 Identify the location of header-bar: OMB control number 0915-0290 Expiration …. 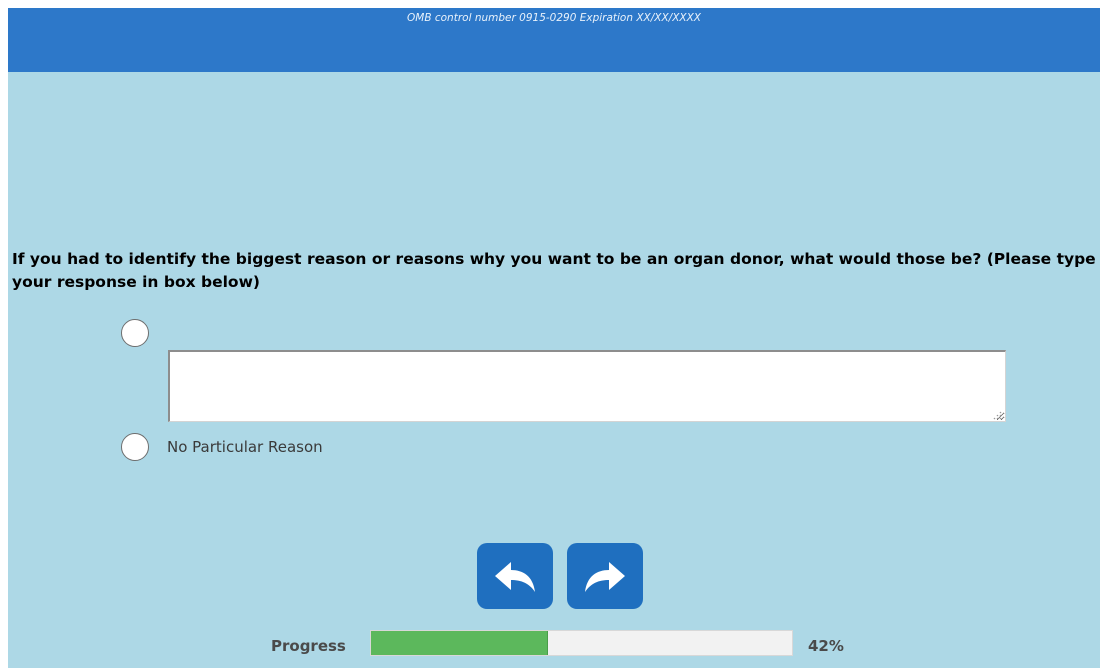
(554, 40).